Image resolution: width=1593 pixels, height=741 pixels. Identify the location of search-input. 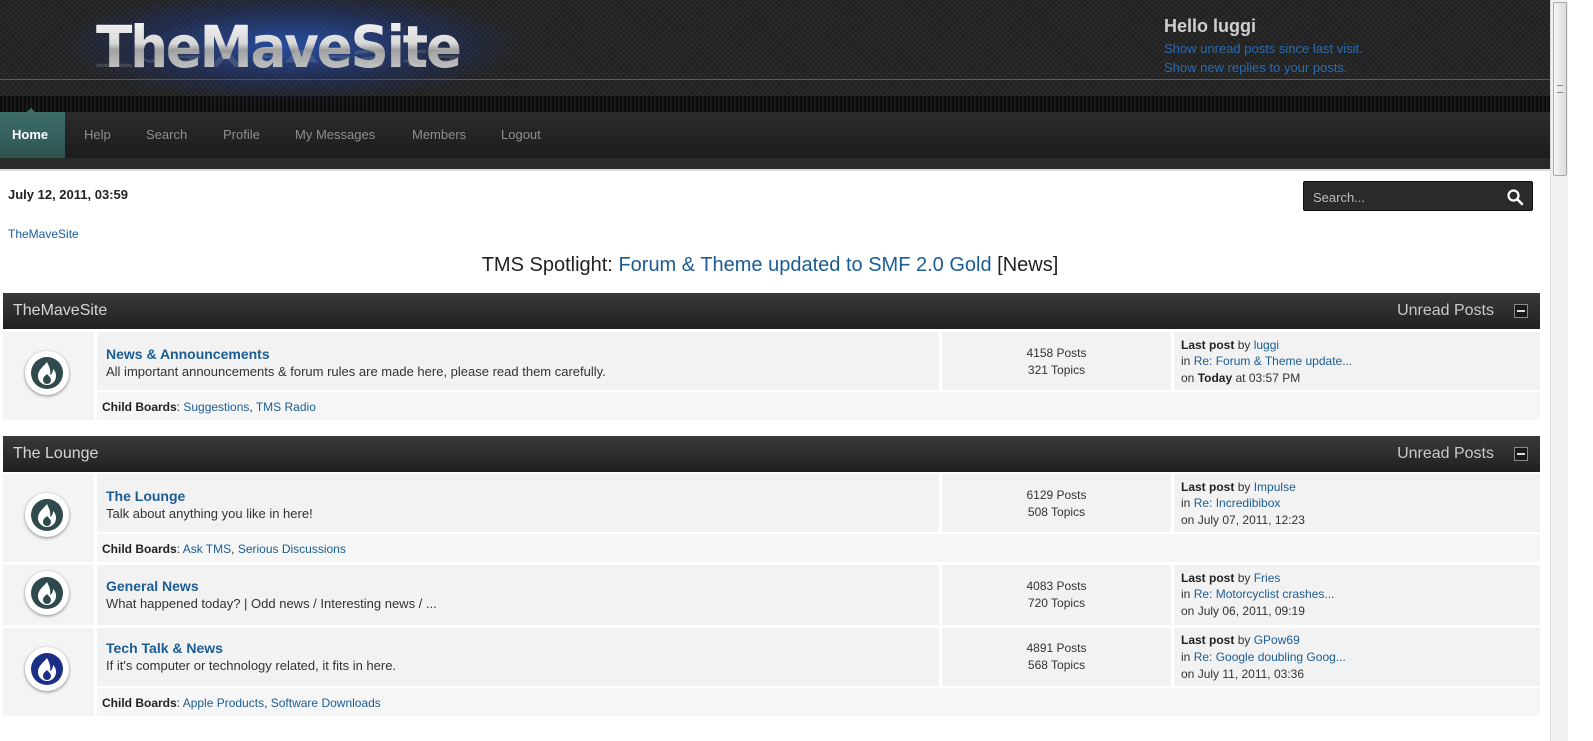
(1405, 197).